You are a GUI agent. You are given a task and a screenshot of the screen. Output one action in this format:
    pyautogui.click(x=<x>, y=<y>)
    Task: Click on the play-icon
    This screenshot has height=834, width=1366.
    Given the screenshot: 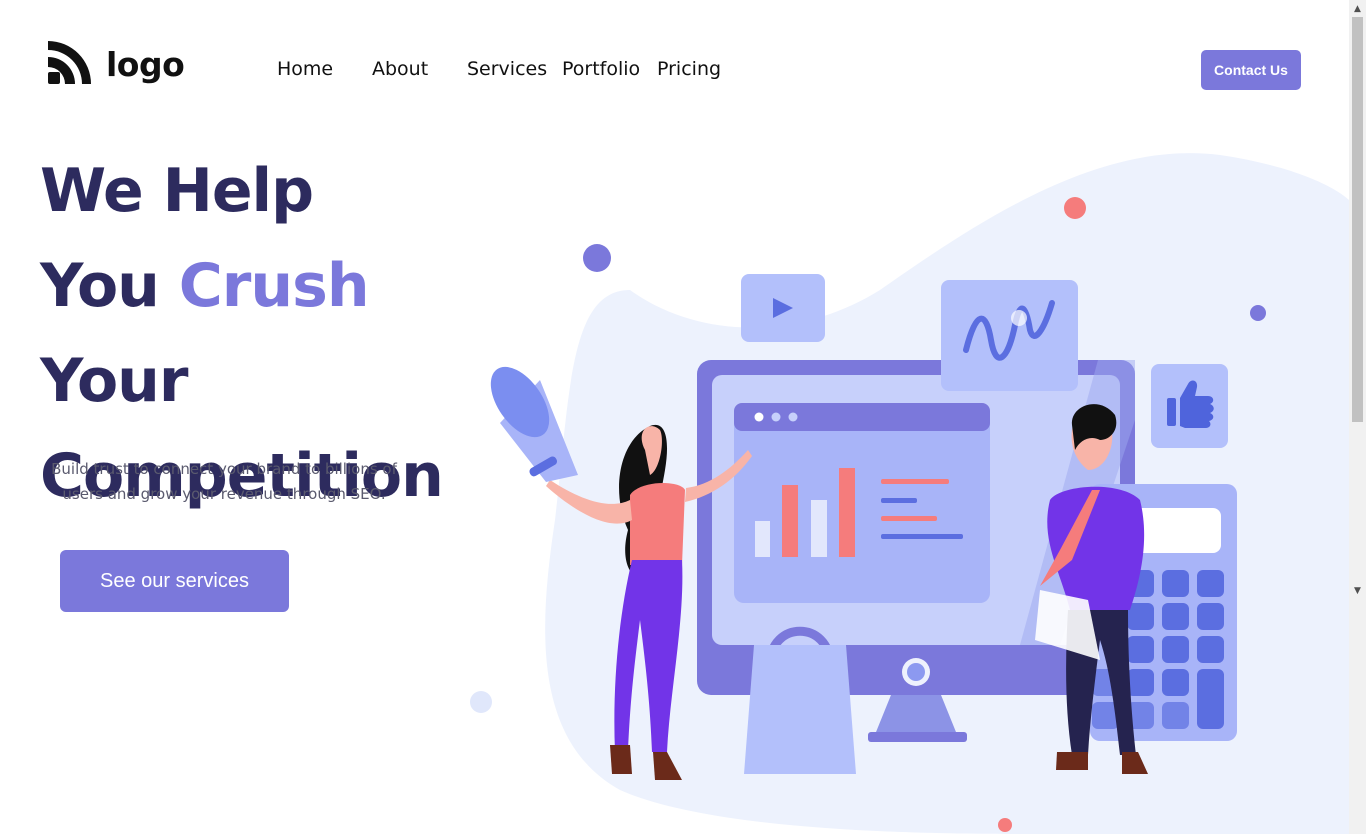 What is the action you would take?
    pyautogui.click(x=783, y=308)
    